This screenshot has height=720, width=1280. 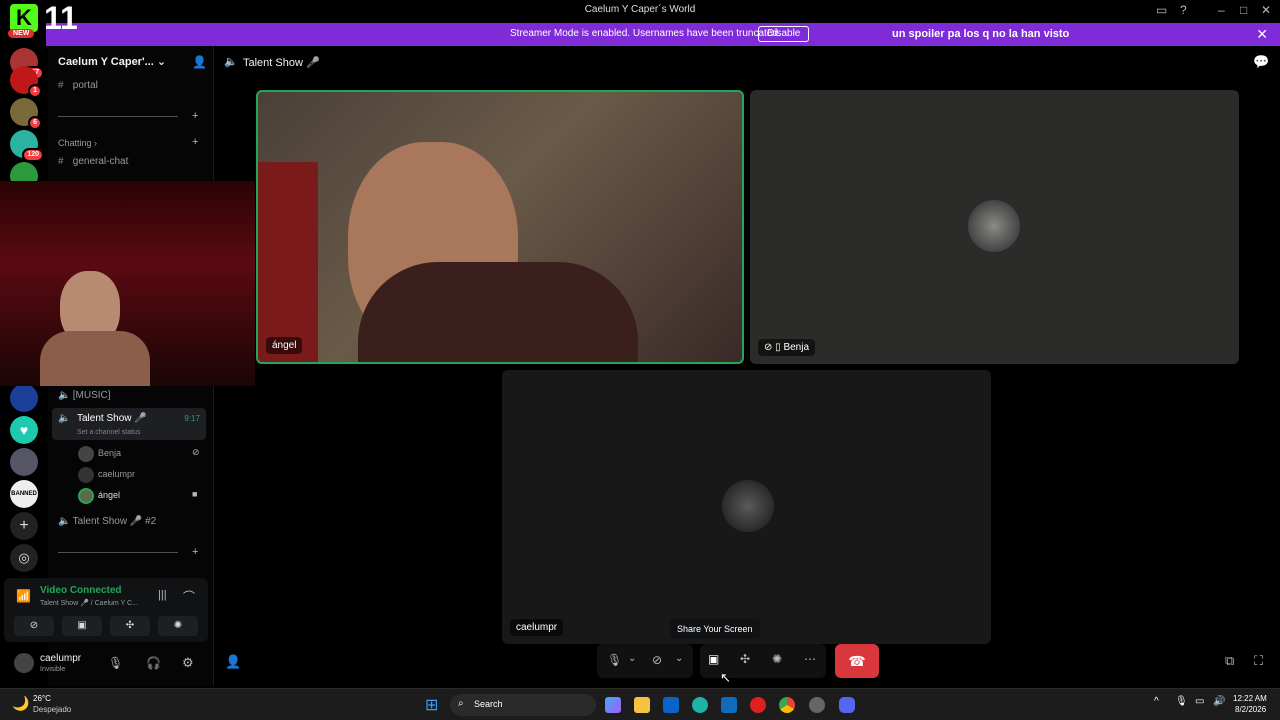 I want to click on channel-status-input: Set a channel status, so click(x=108, y=432).